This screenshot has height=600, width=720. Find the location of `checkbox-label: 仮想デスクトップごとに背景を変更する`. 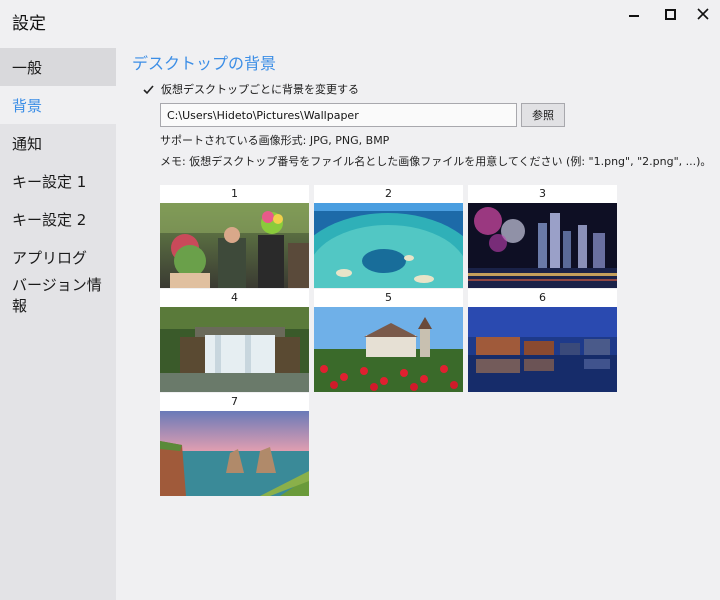

checkbox-label: 仮想デスクトップごとに背景を変更する is located at coordinates (260, 89).